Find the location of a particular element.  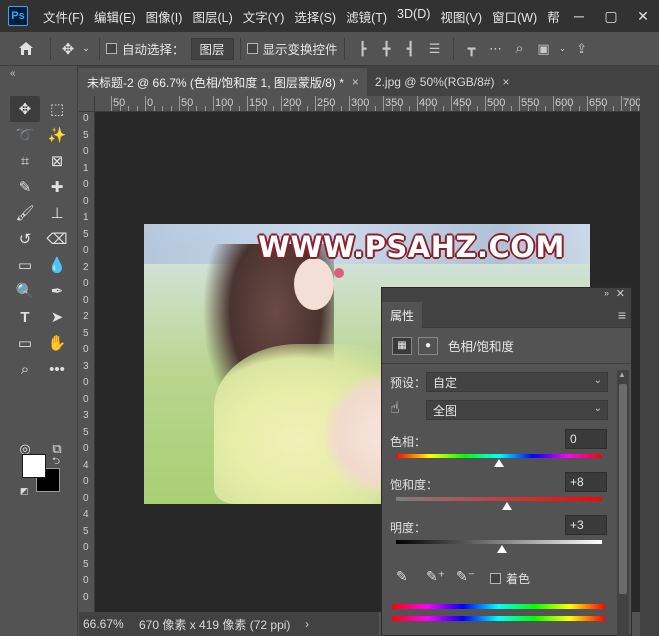

saturation-input: +8 is located at coordinates (586, 482).